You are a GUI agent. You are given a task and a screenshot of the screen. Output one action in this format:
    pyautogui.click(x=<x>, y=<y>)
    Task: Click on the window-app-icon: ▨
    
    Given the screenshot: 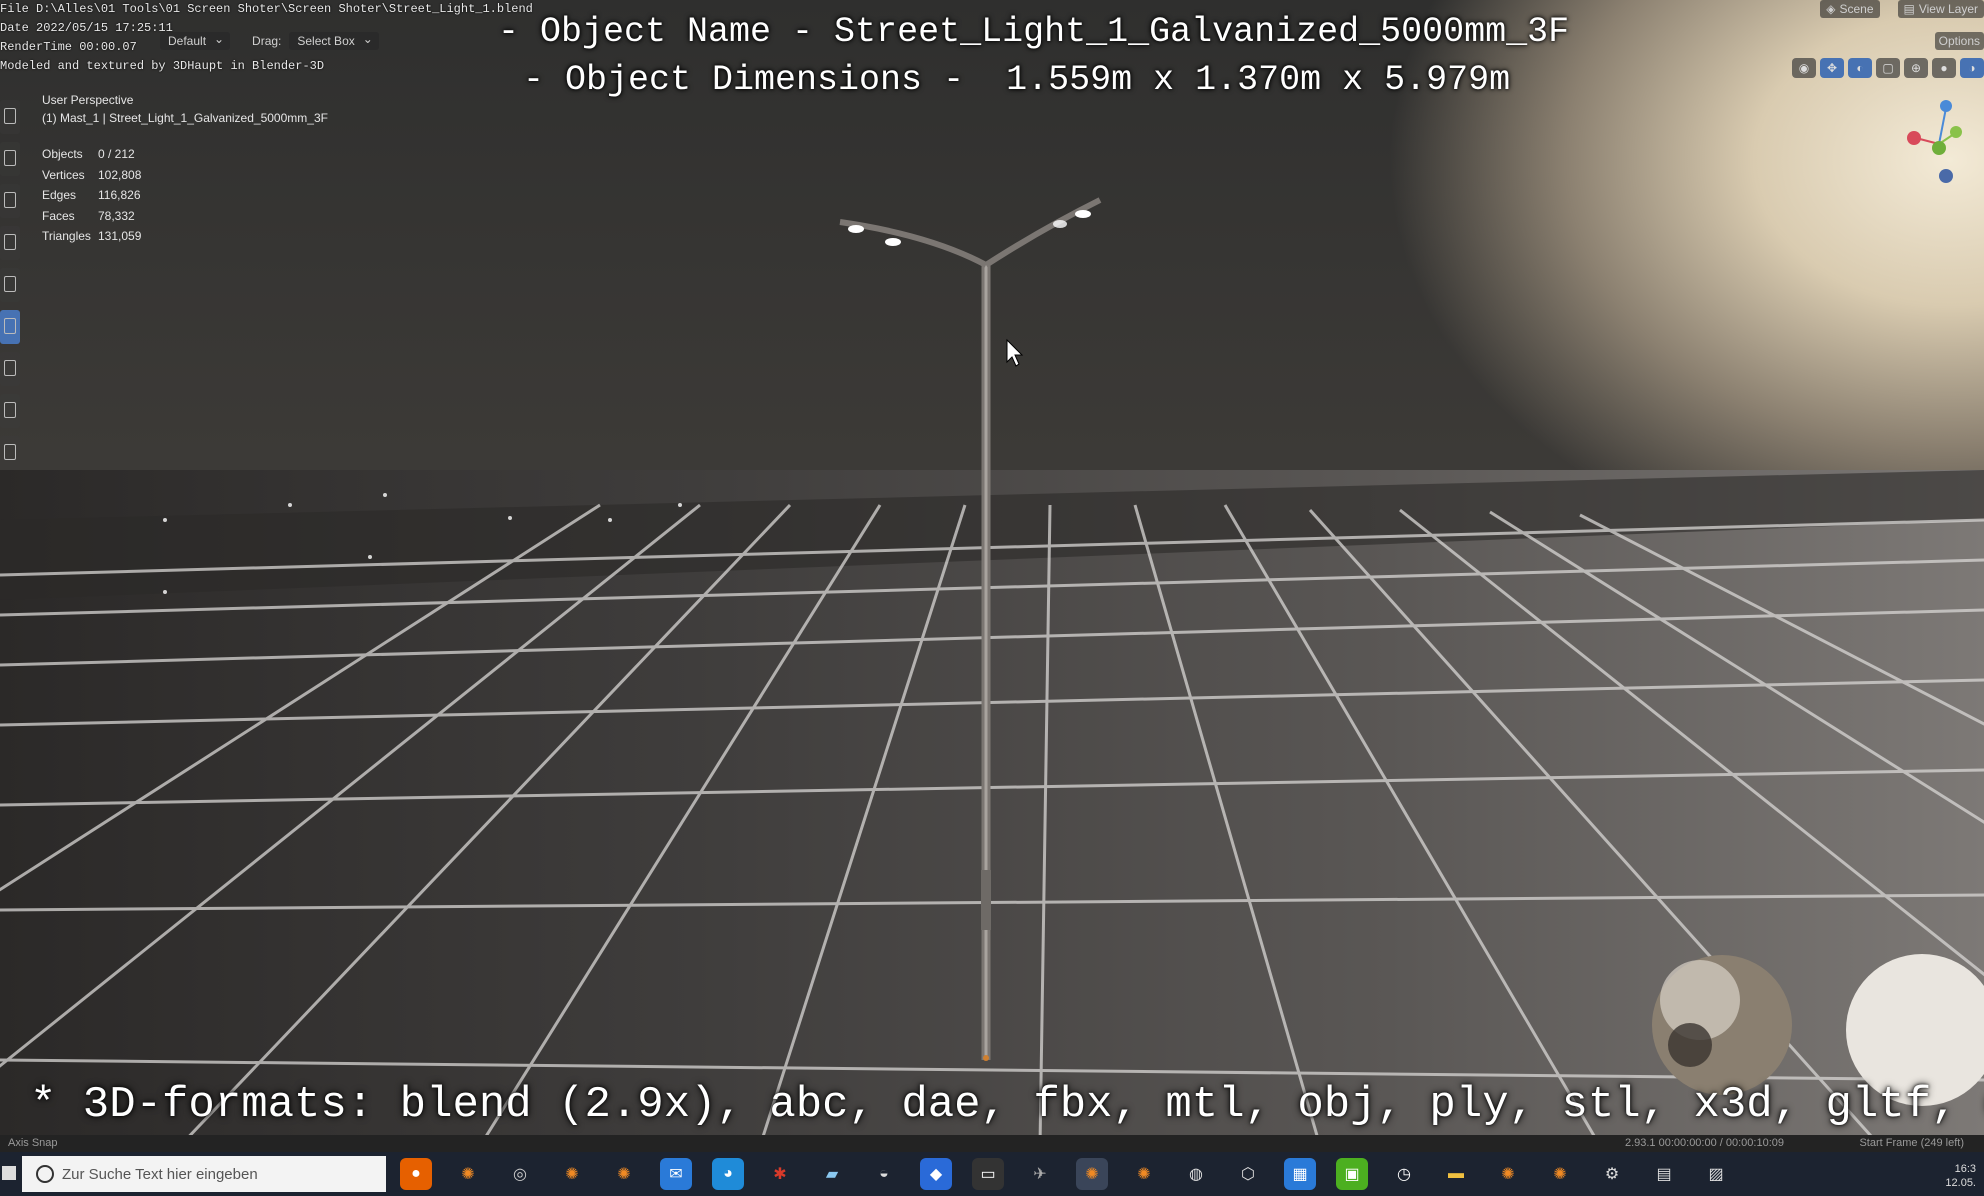 What is the action you would take?
    pyautogui.click(x=1716, y=1174)
    